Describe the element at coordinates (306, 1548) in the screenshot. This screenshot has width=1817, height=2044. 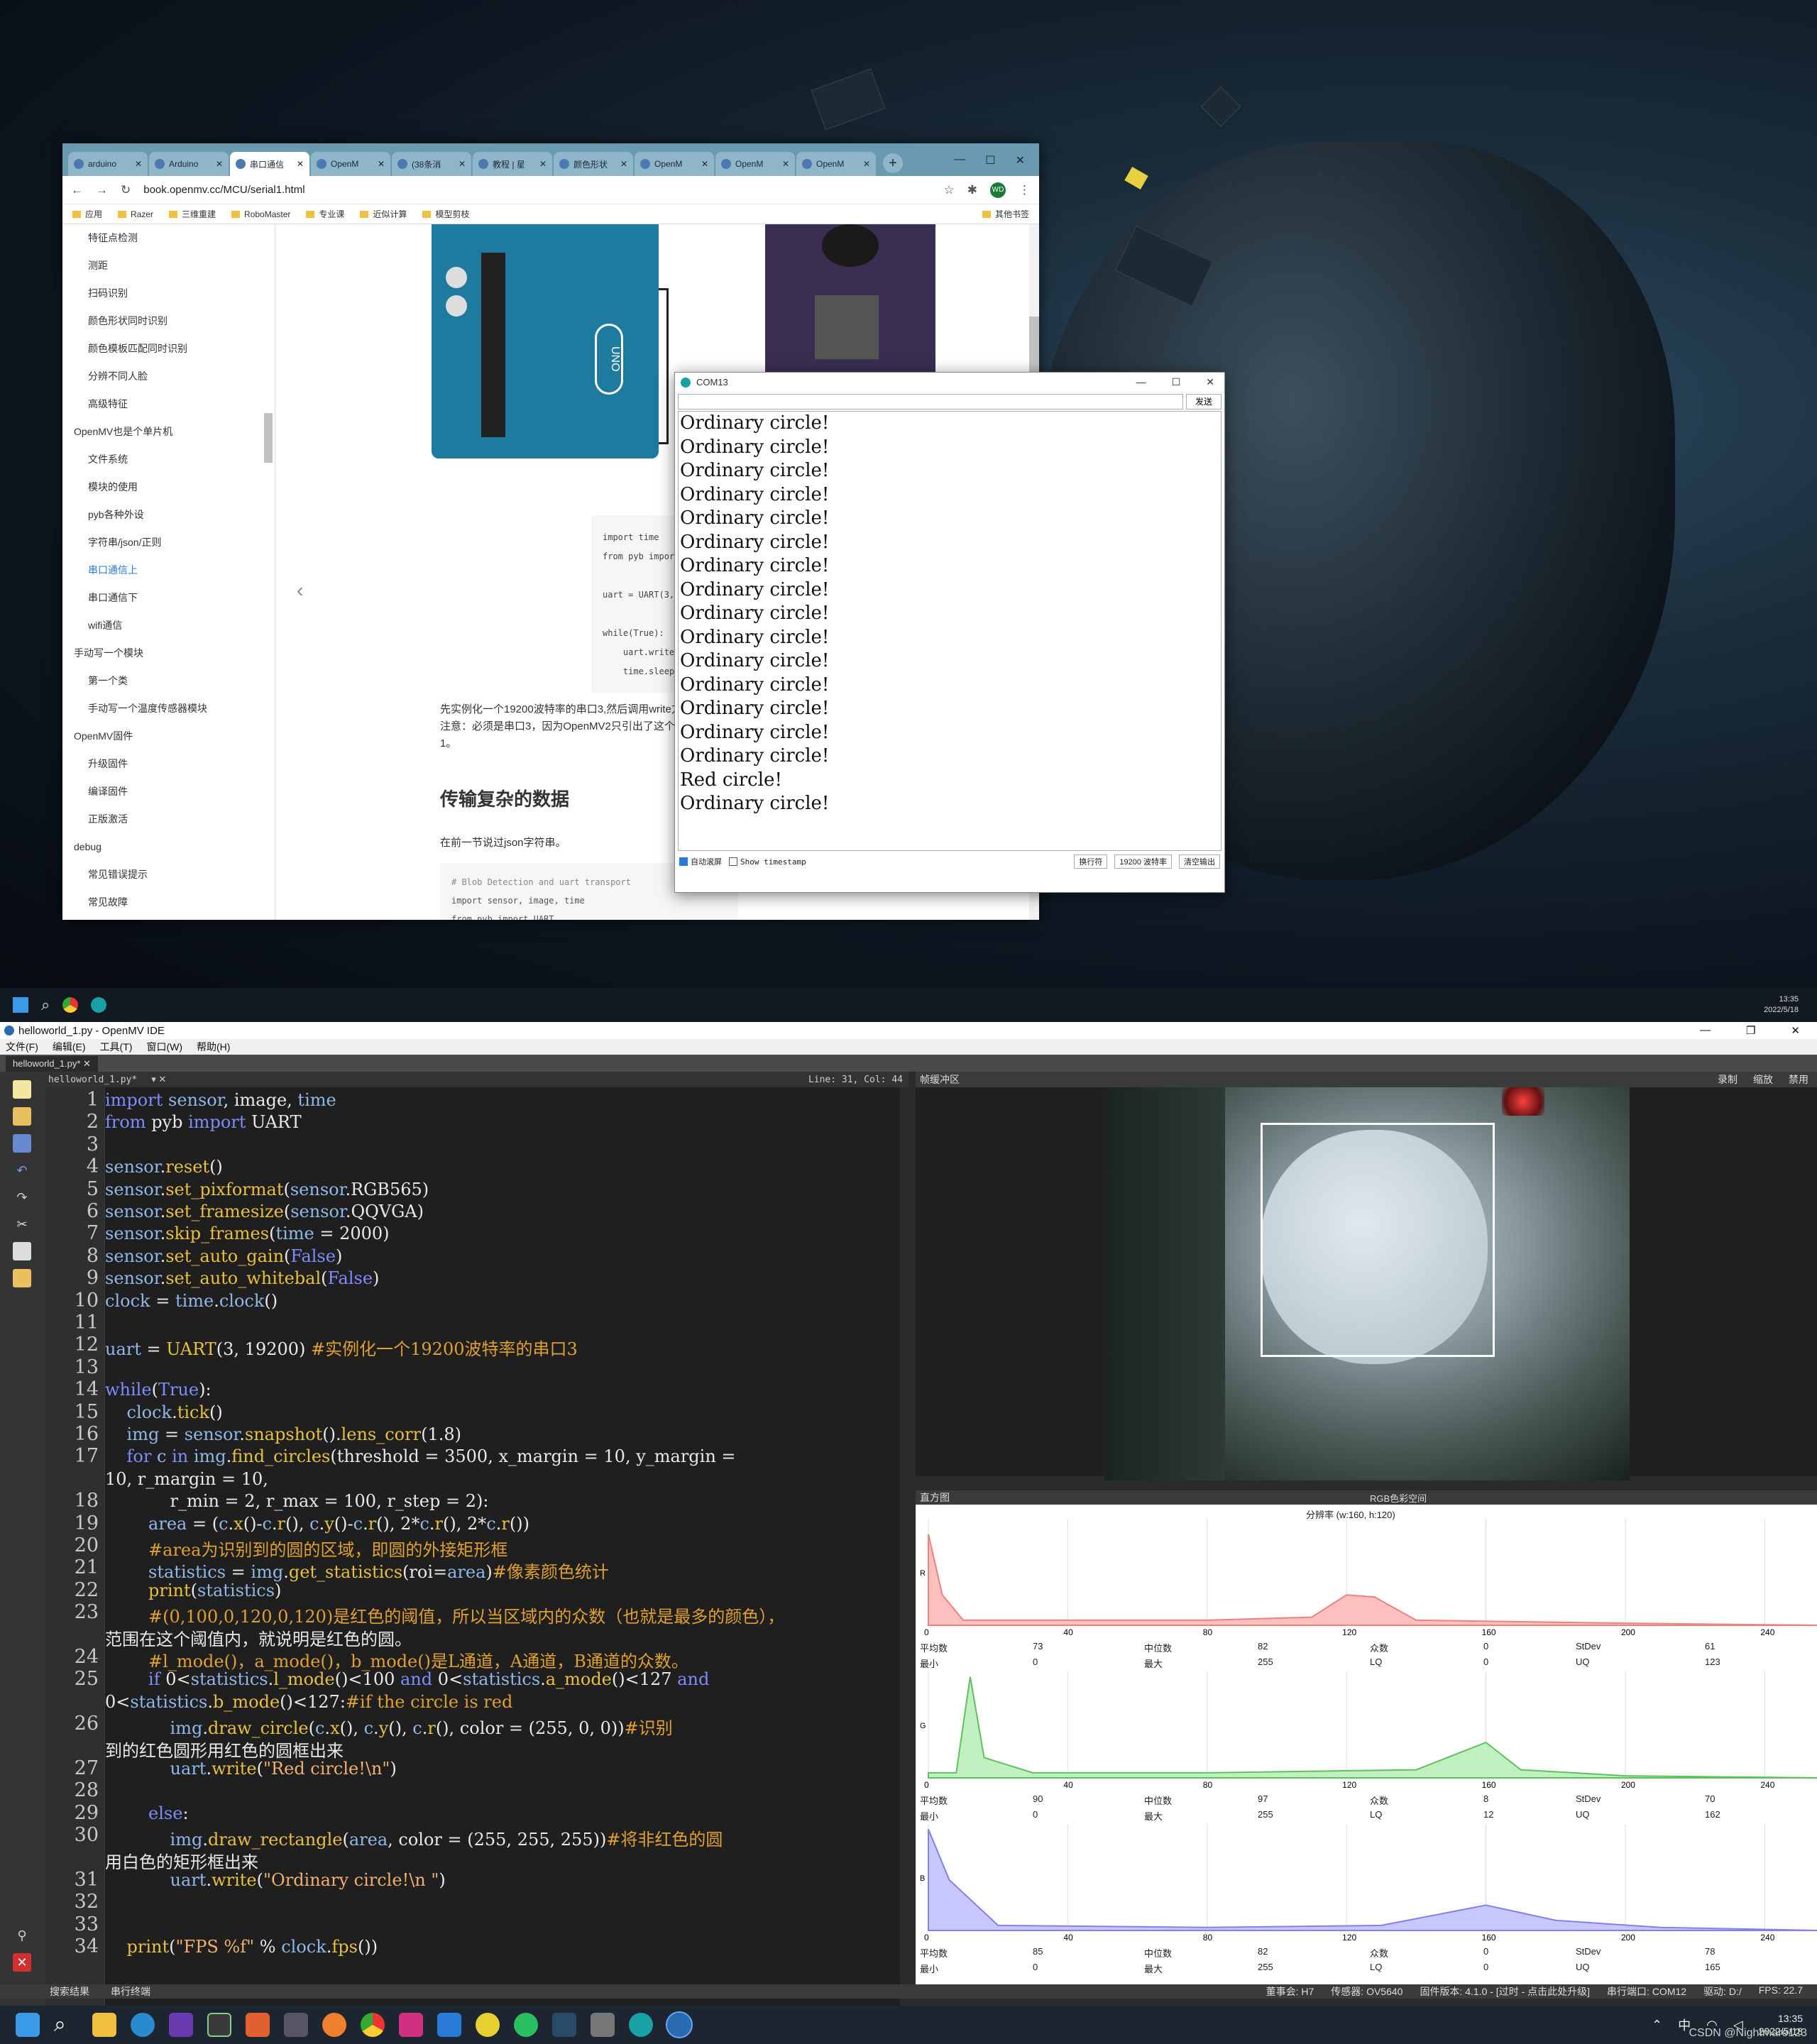
I see `code-line: #area为识别到的圆的区域，即圆的外接矩形框` at that location.